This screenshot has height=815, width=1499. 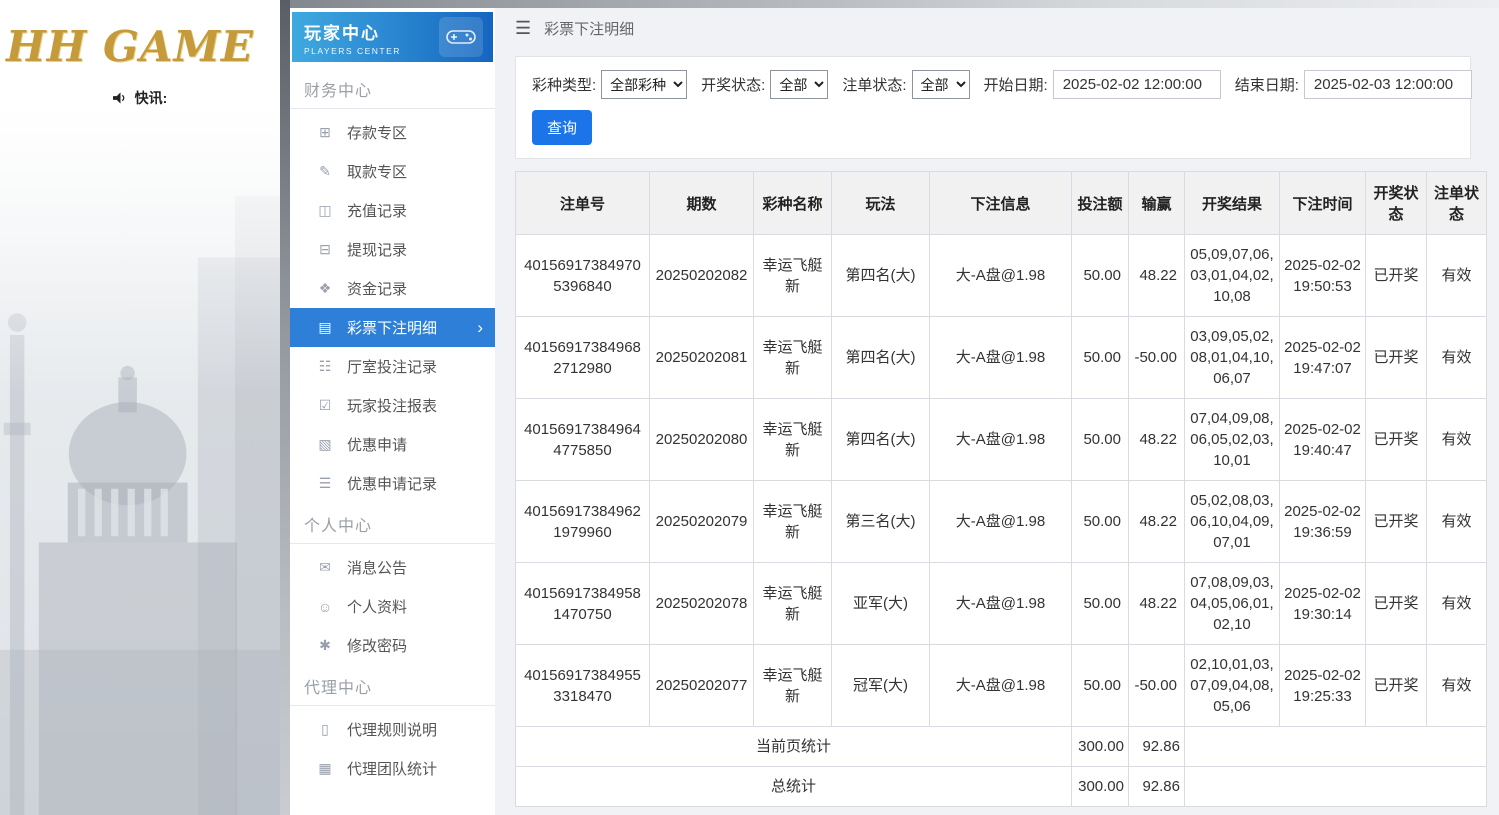 I want to click on sidebar-item-withdraw-zone: ✎ 取款专区, so click(x=392, y=171).